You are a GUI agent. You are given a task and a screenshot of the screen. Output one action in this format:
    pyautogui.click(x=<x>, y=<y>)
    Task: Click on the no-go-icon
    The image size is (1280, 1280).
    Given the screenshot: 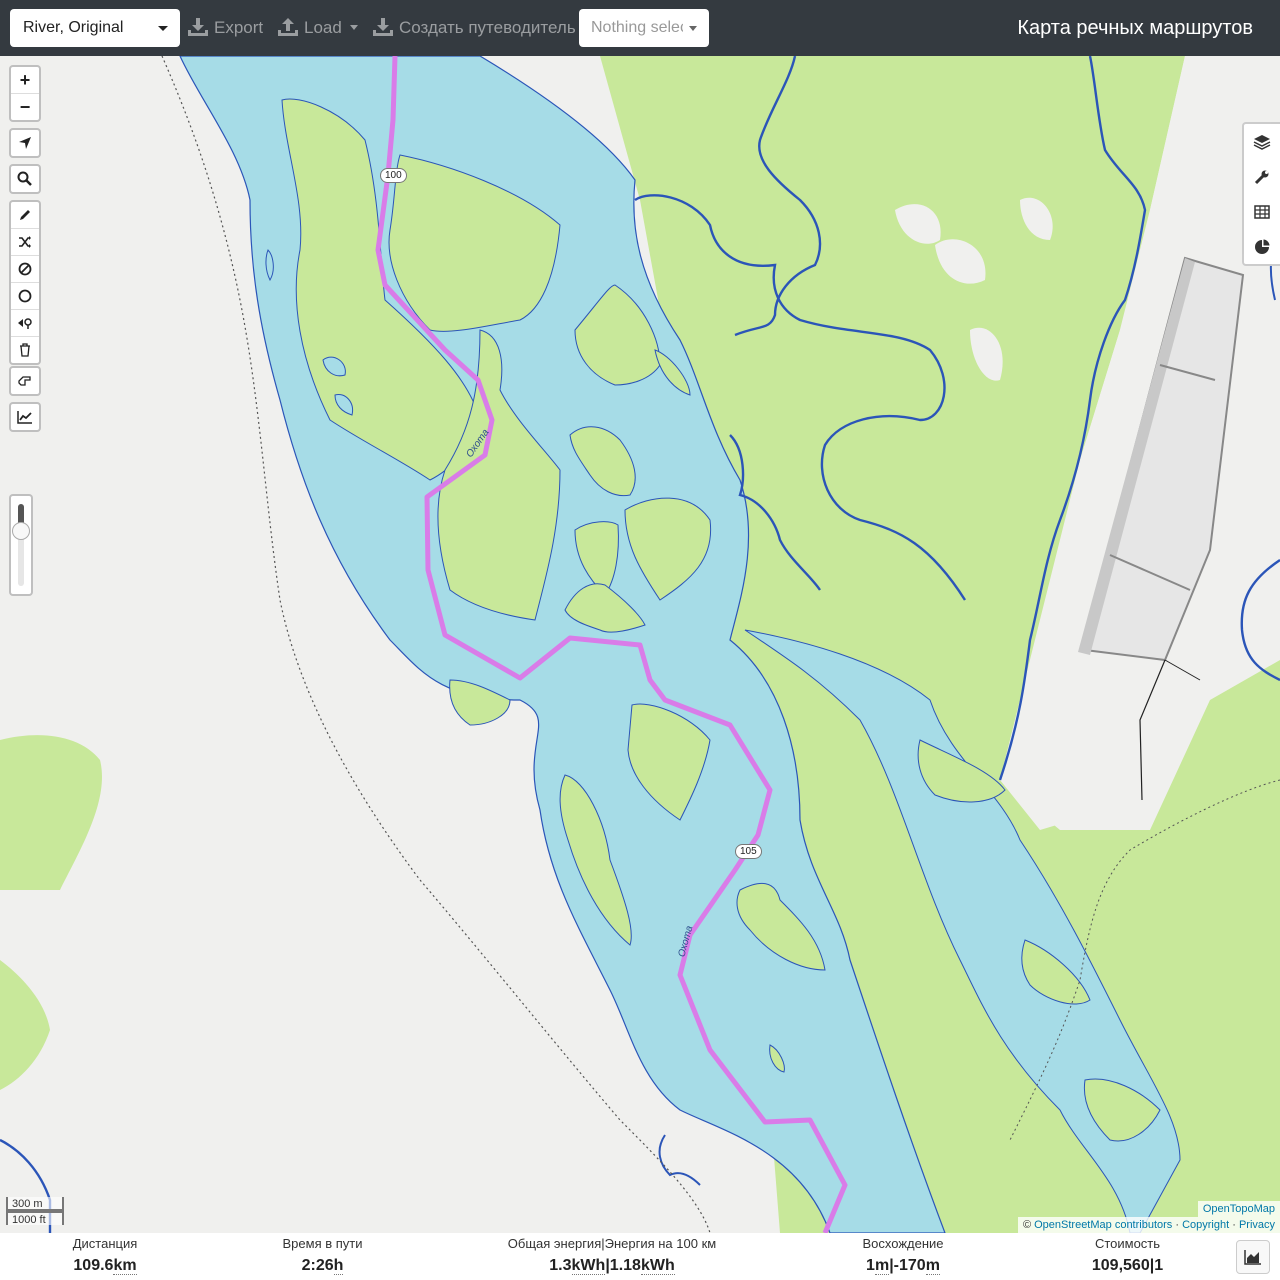 What is the action you would take?
    pyautogui.click(x=25, y=269)
    